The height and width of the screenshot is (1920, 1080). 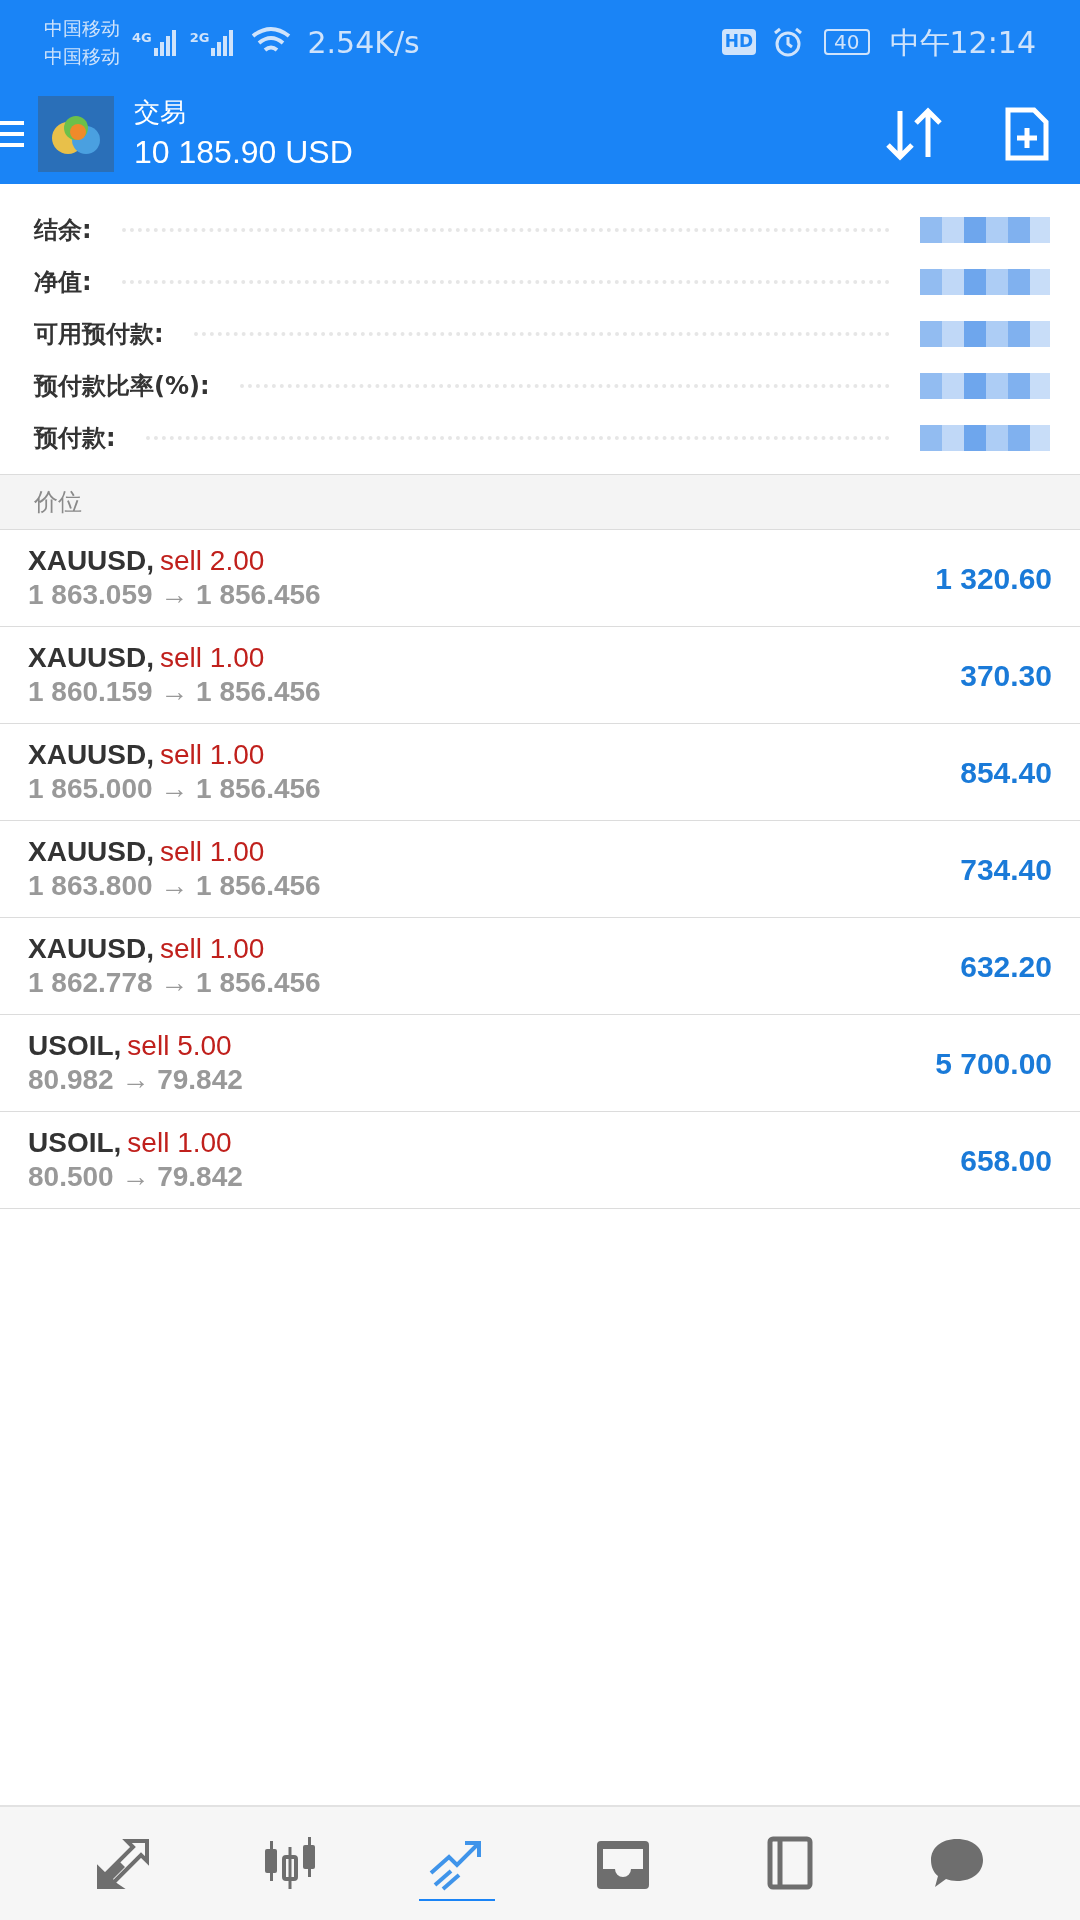 I want to click on profit-value: 370.30, so click(x=1006, y=675).